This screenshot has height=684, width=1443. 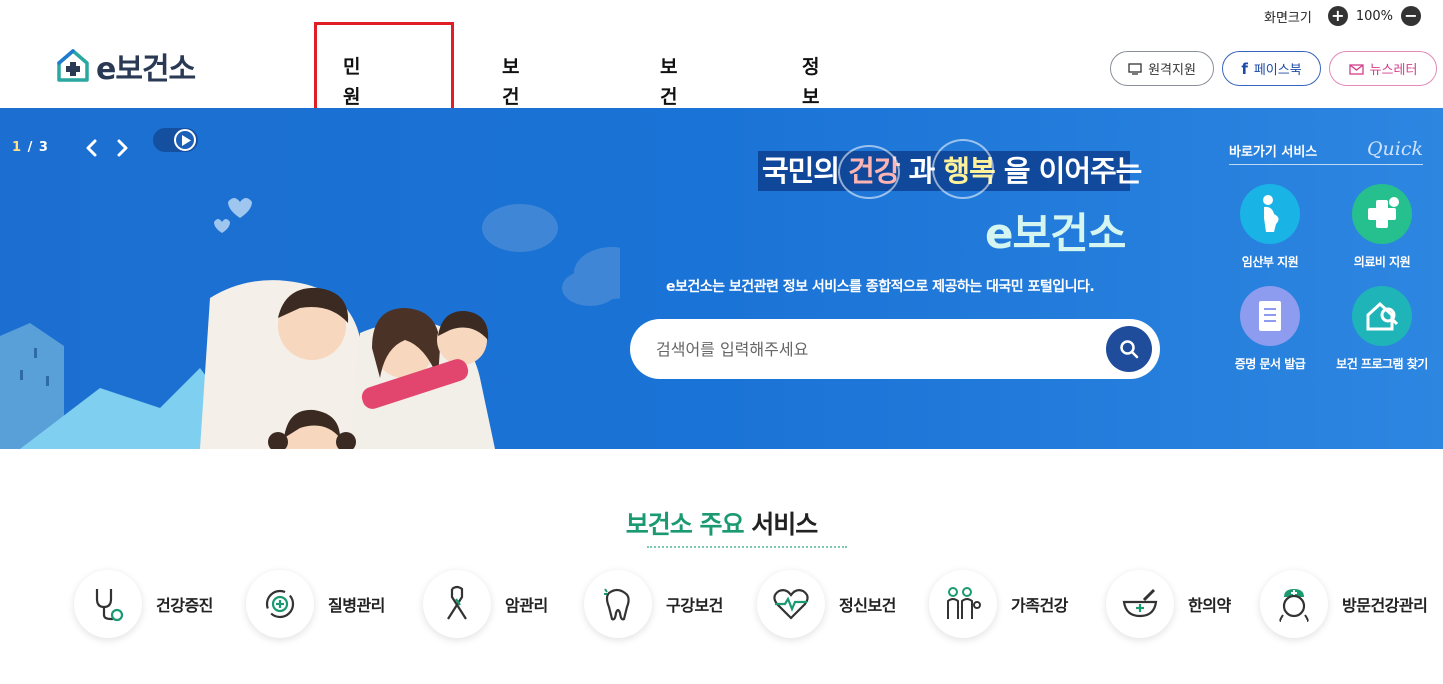 What do you see at coordinates (1277, 70) in the screenshot?
I see `facebook-label: 페이스북` at bounding box center [1277, 70].